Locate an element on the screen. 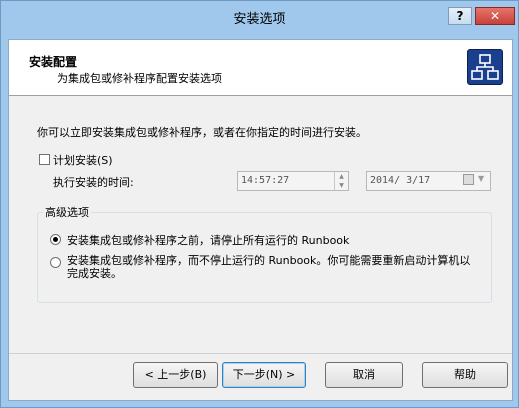  title-bar: 安装选项 ? ✕ is located at coordinates (259, 16).